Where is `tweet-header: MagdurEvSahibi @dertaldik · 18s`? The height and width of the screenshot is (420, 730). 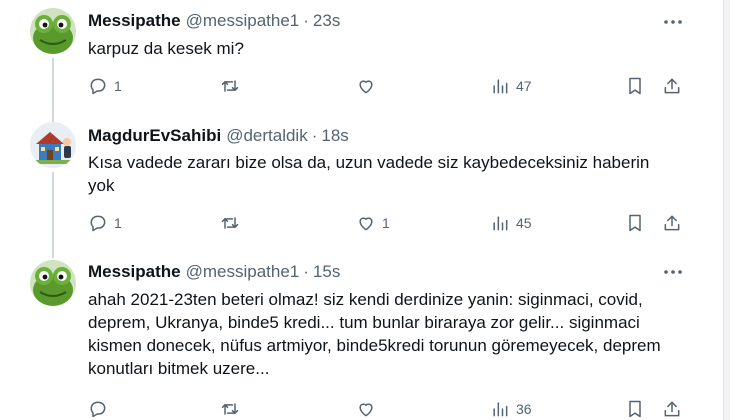
tweet-header: MagdurEvSahibi @dertaldik · 18s is located at coordinates (218, 136).